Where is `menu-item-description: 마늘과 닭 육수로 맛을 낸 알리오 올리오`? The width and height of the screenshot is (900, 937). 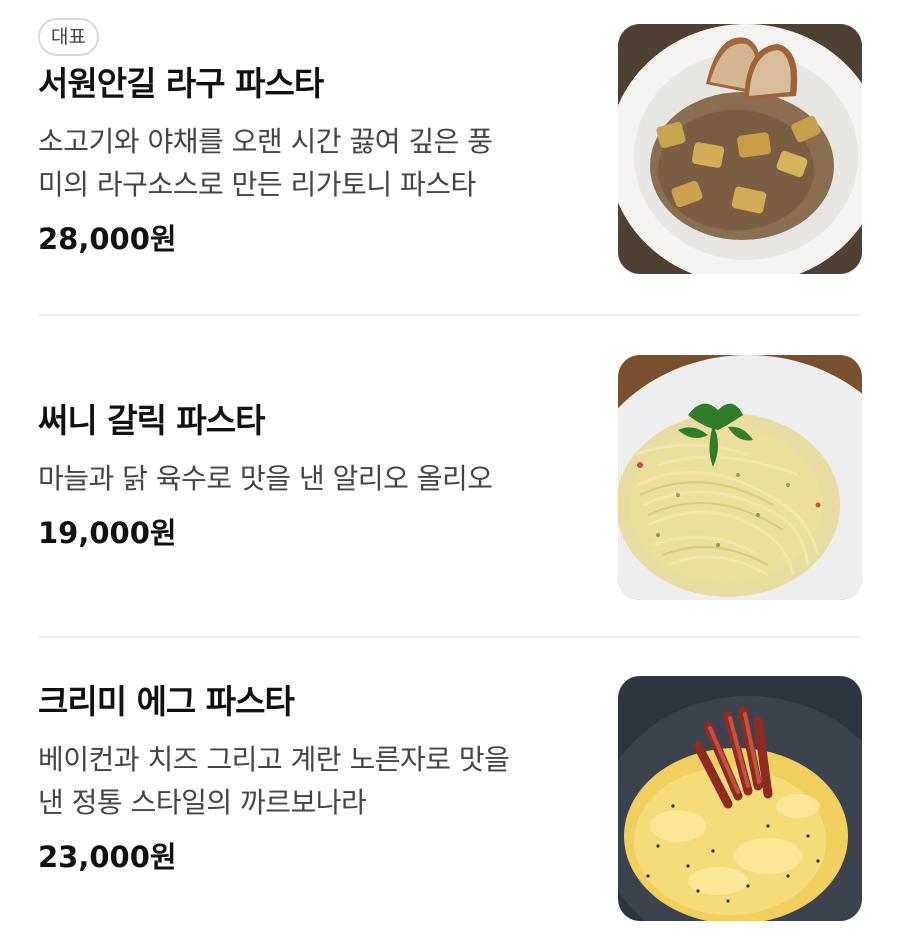
menu-item-description: 마늘과 닭 육수로 맛을 낸 알리오 올리오 is located at coordinates (318, 478).